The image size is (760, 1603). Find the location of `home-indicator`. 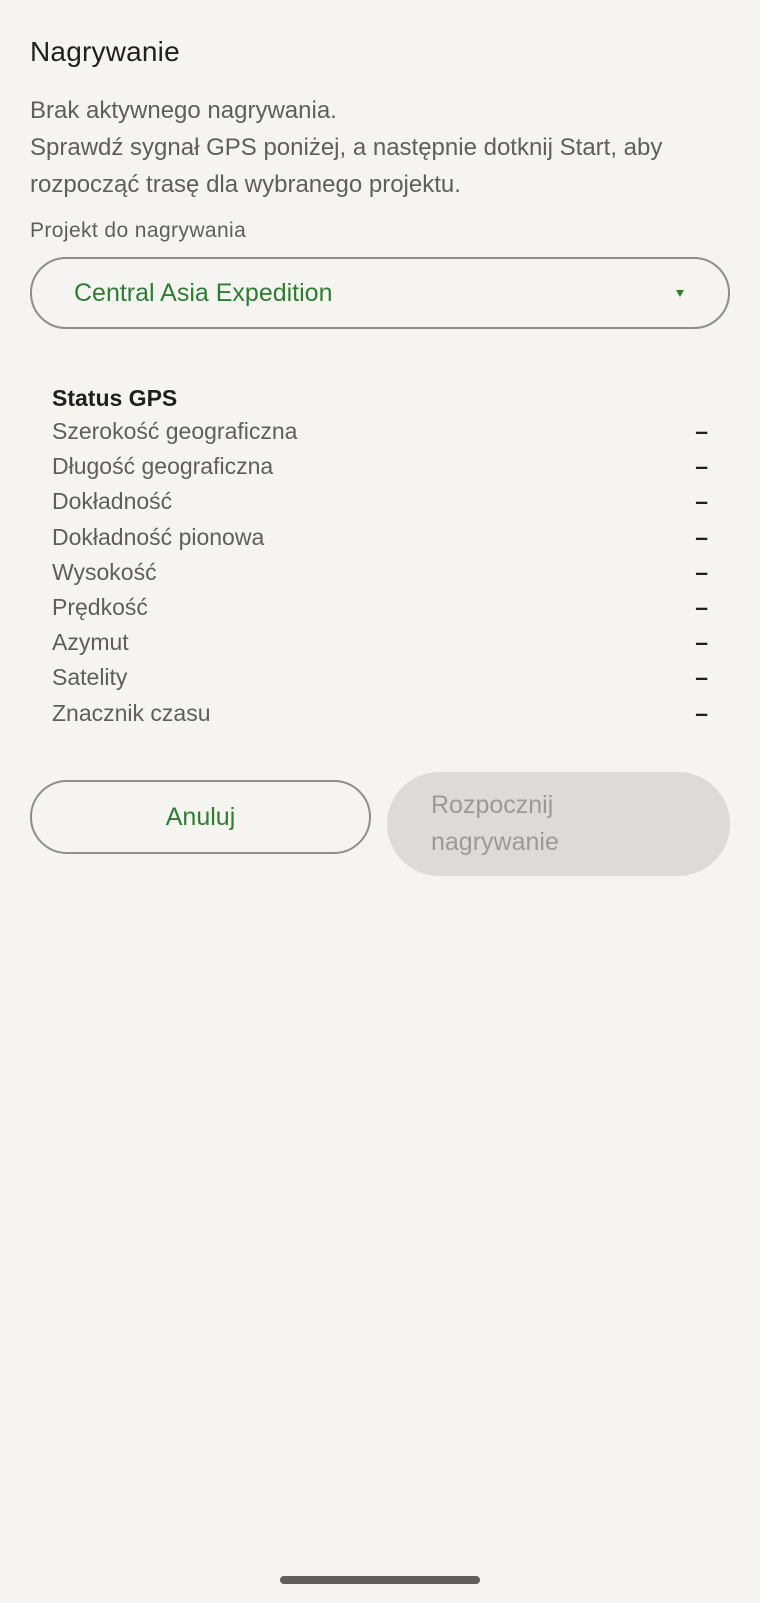

home-indicator is located at coordinates (380, 1580).